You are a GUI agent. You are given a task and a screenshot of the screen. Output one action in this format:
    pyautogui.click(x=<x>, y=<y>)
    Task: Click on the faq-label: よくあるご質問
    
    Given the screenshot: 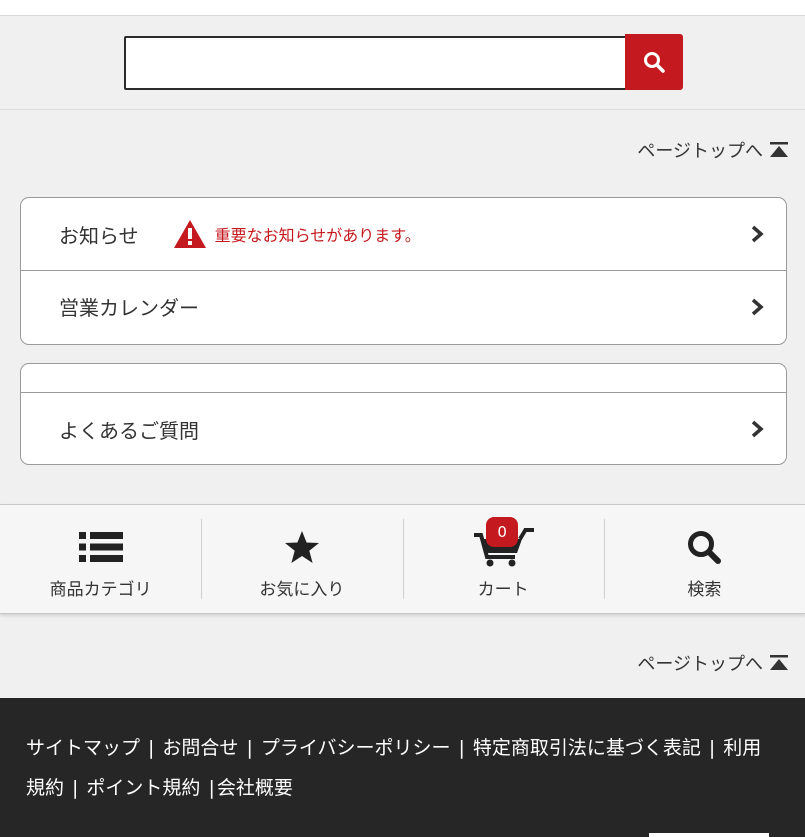 What is the action you would take?
    pyautogui.click(x=129, y=430)
    